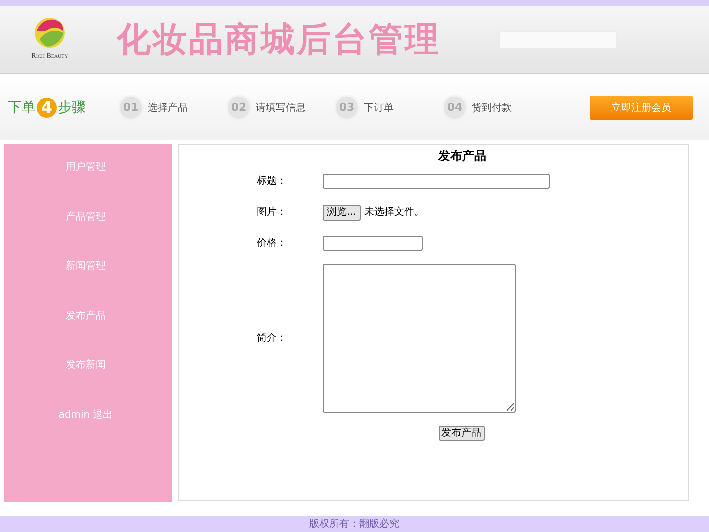  I want to click on sidebar-link: 产品管理, so click(86, 235).